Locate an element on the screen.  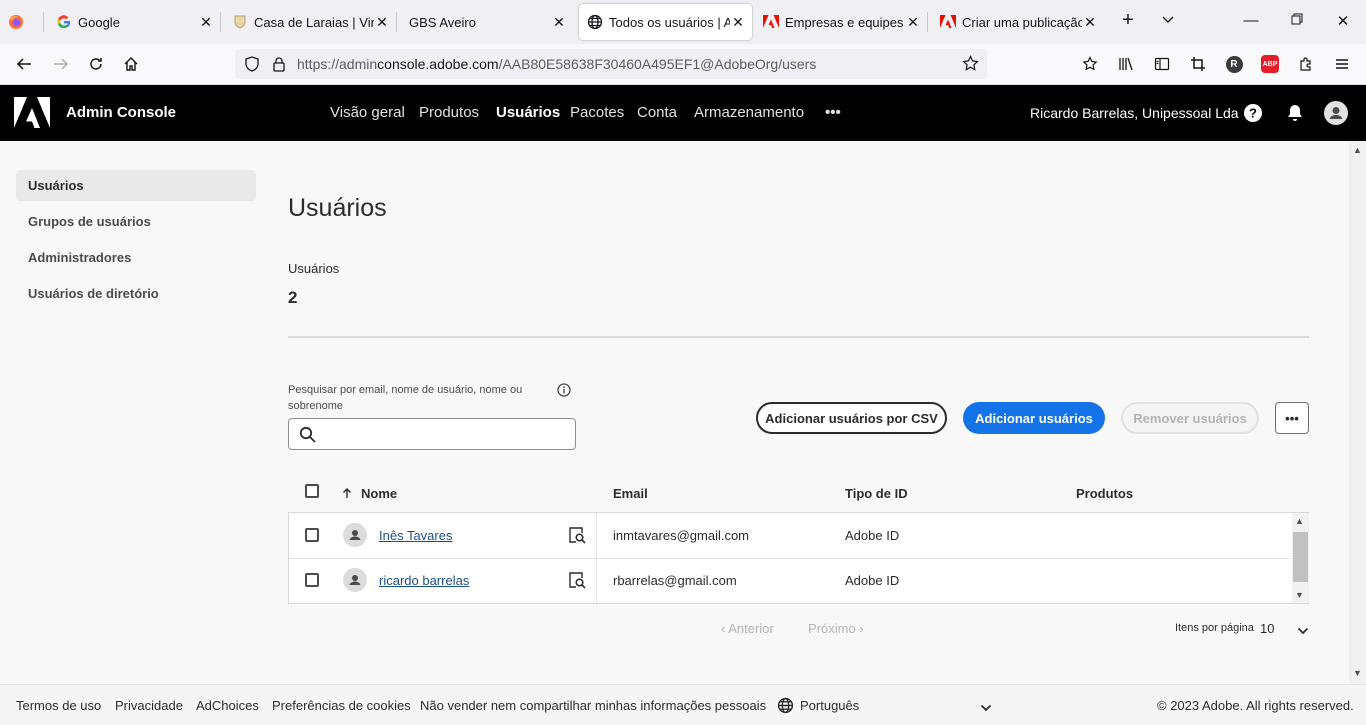
reload-icon is located at coordinates (96, 64).